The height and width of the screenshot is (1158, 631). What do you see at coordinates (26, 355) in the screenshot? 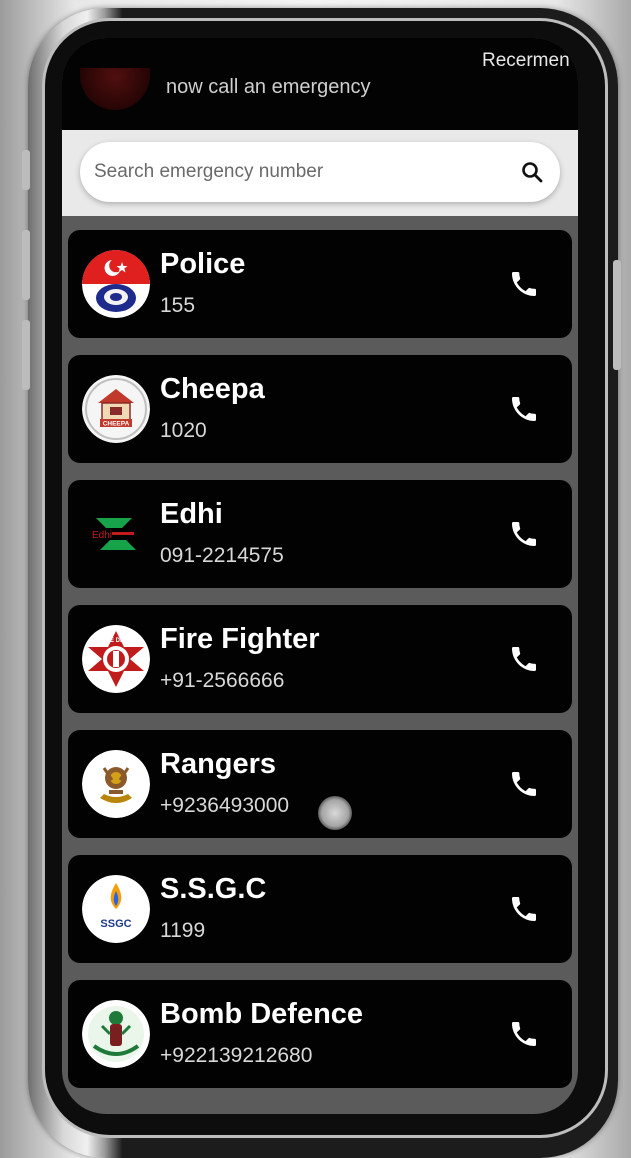
I see `phone-volume-down` at bounding box center [26, 355].